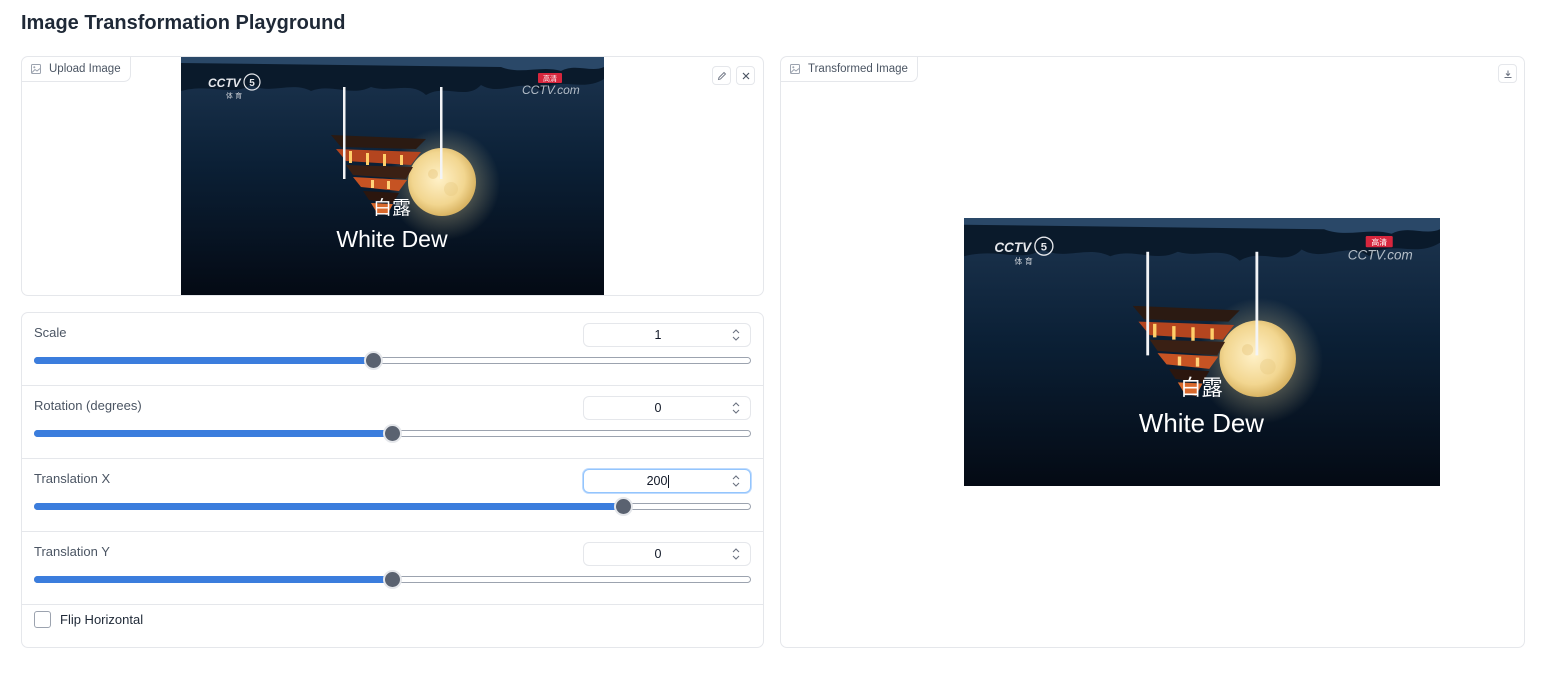 The image size is (1554, 686). I want to click on transformed-image-label: Transformed Image, so click(849, 69).